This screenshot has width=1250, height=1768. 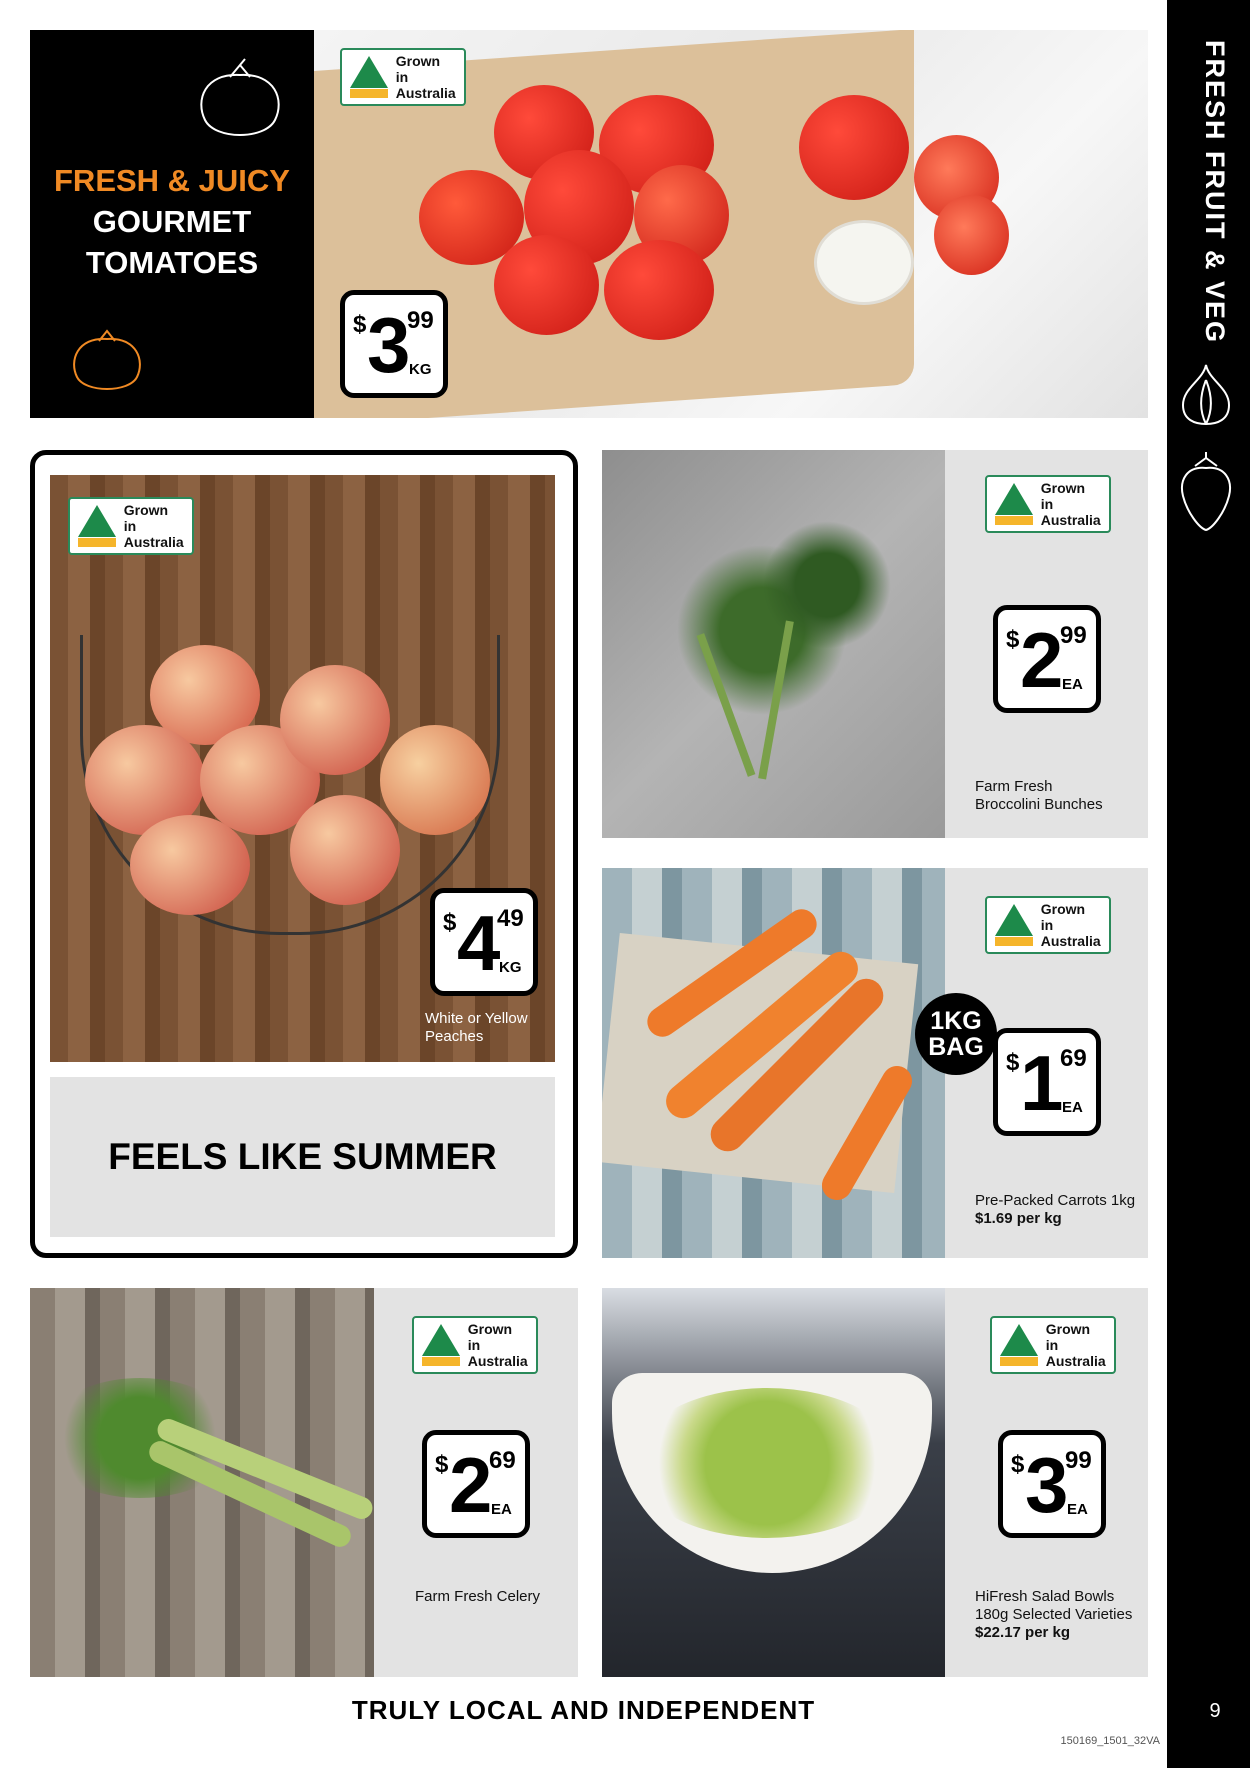 I want to click on bag-line1: 1KG, so click(x=956, y=1021).